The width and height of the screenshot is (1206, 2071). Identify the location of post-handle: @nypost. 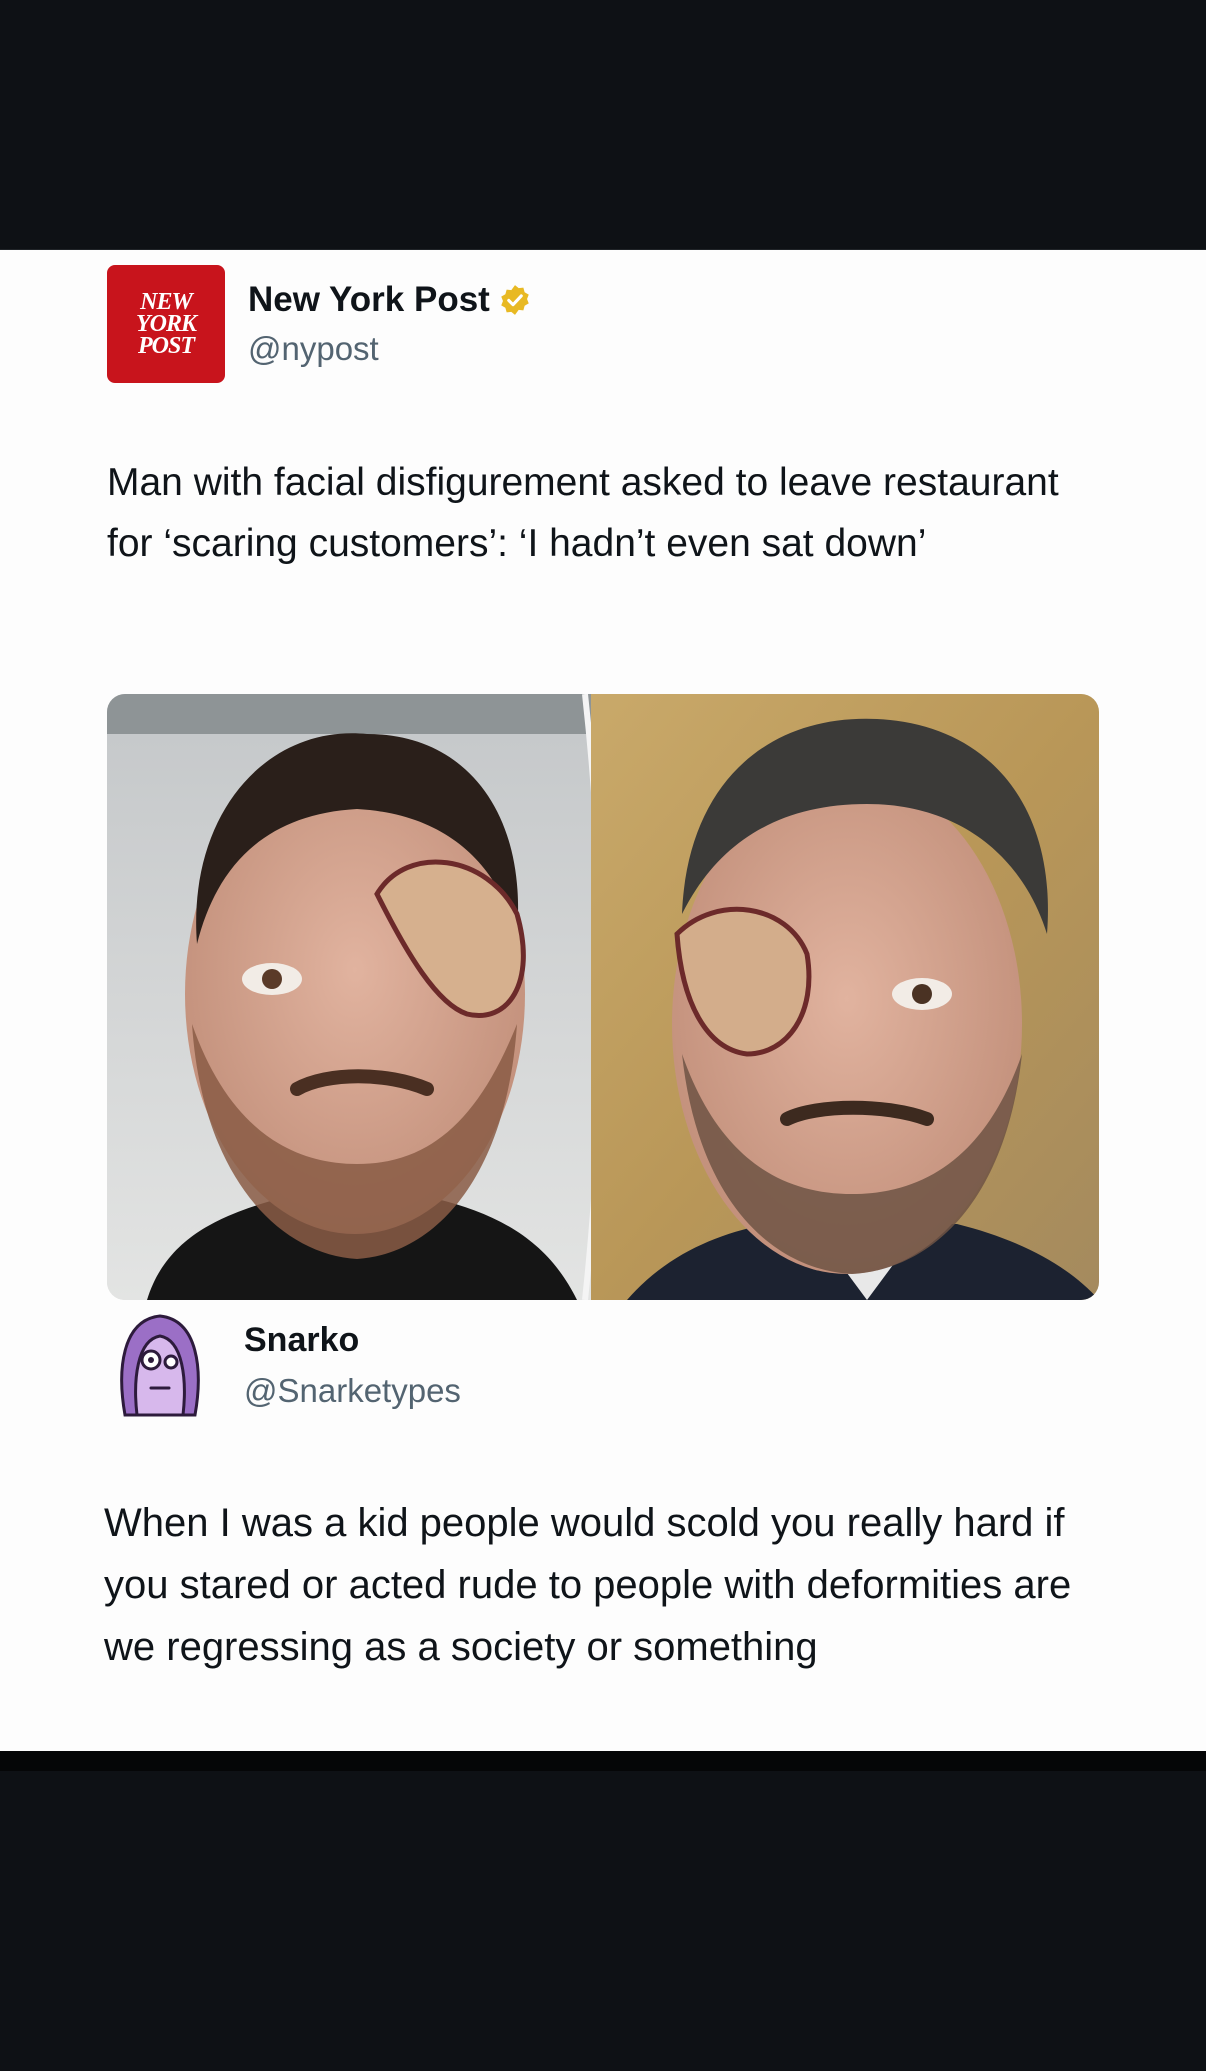
(313, 349).